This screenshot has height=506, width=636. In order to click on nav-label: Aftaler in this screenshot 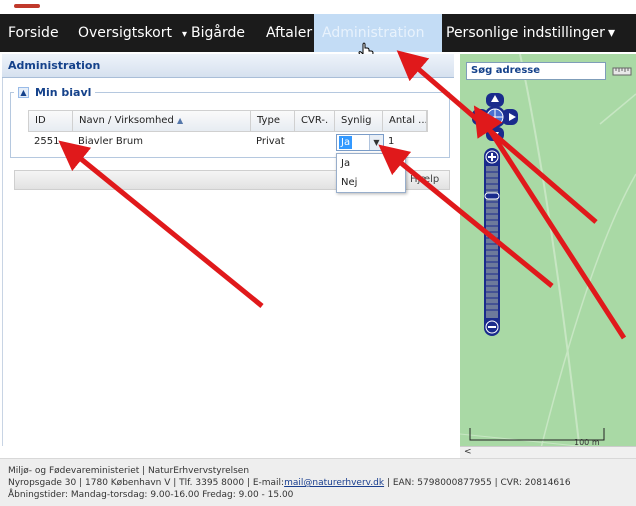, I will do `click(289, 33)`.